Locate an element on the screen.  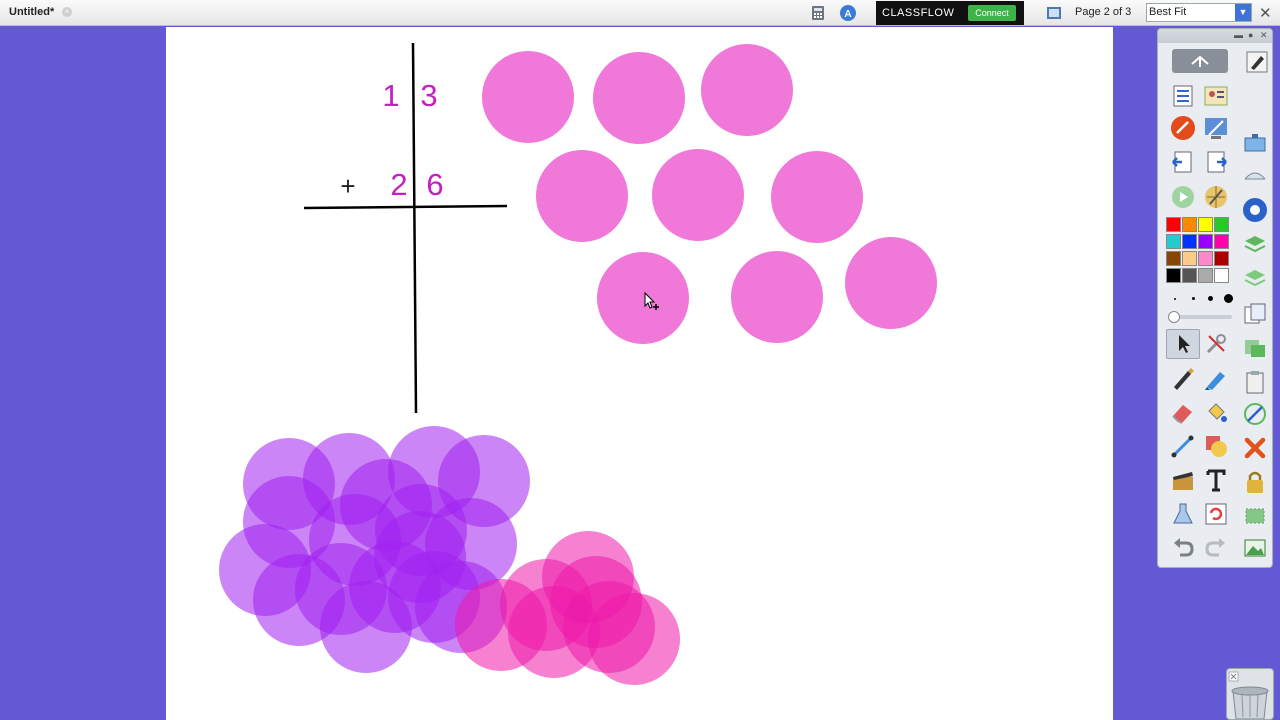
pink-counters-group is located at coordinates (709, 194).